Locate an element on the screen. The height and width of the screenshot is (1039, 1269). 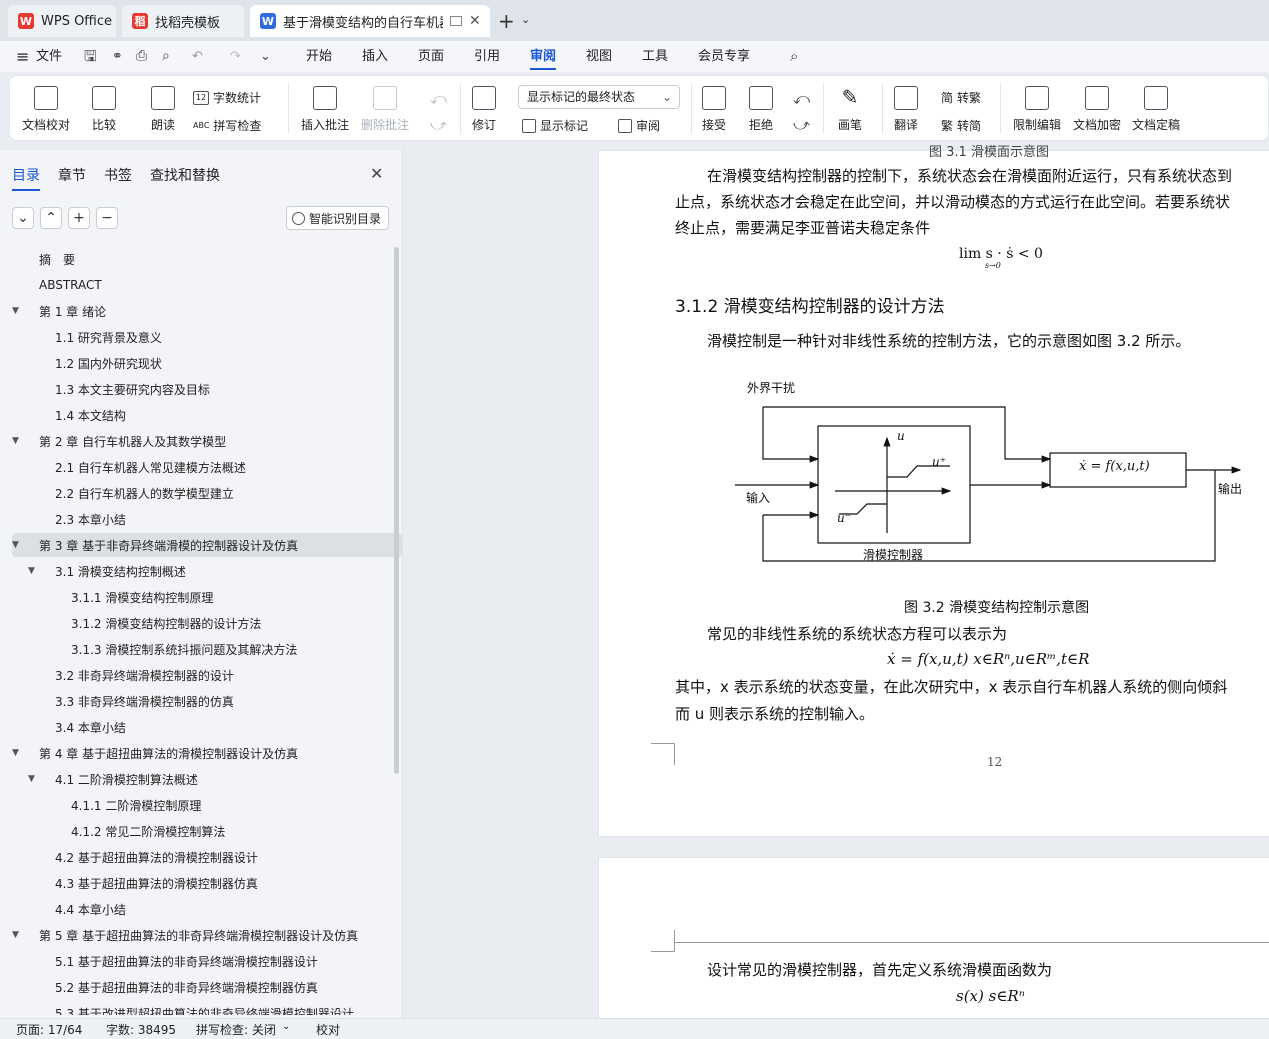
spell-check-status: 拼写检查: 关闭 is located at coordinates (236, 1029).